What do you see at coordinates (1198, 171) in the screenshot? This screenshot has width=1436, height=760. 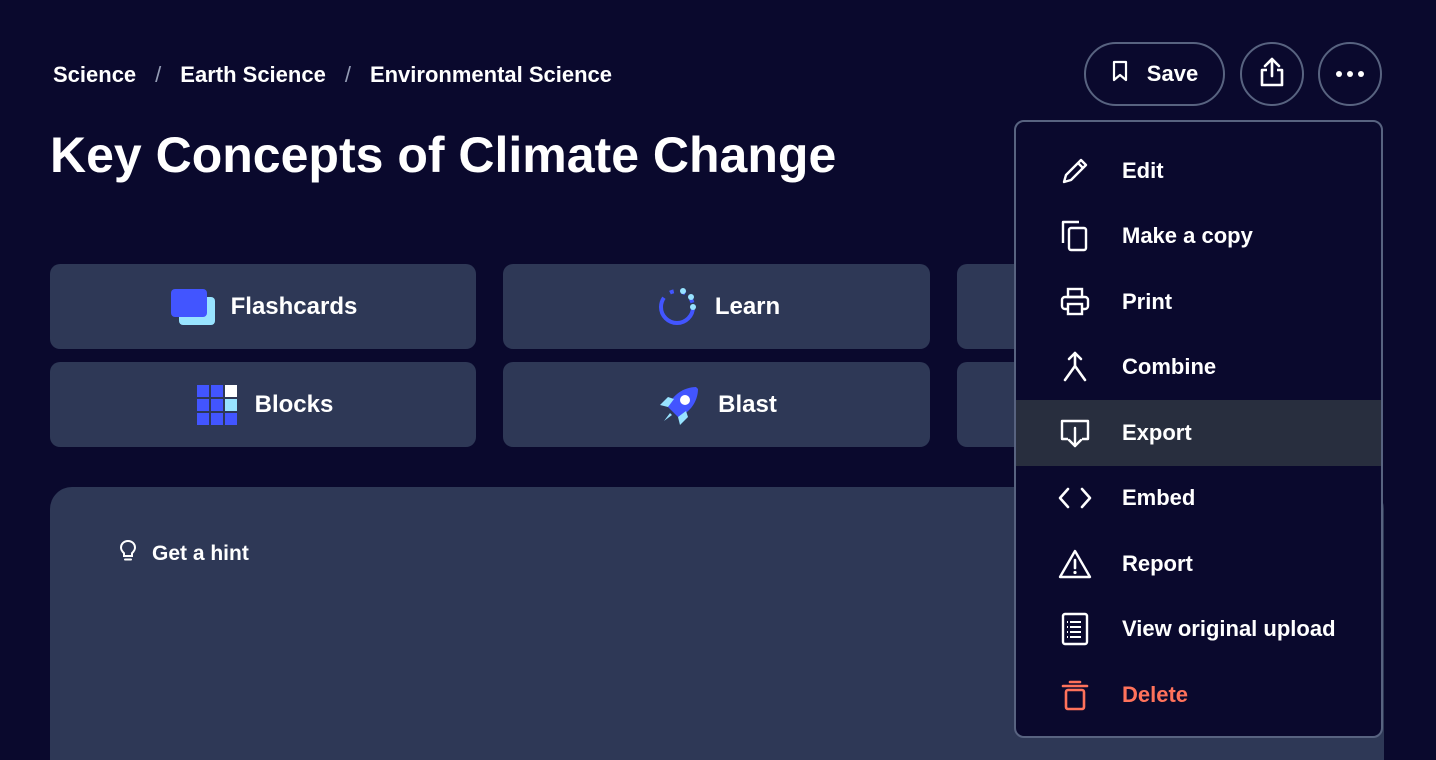 I see `menu-item-edit: Edit` at bounding box center [1198, 171].